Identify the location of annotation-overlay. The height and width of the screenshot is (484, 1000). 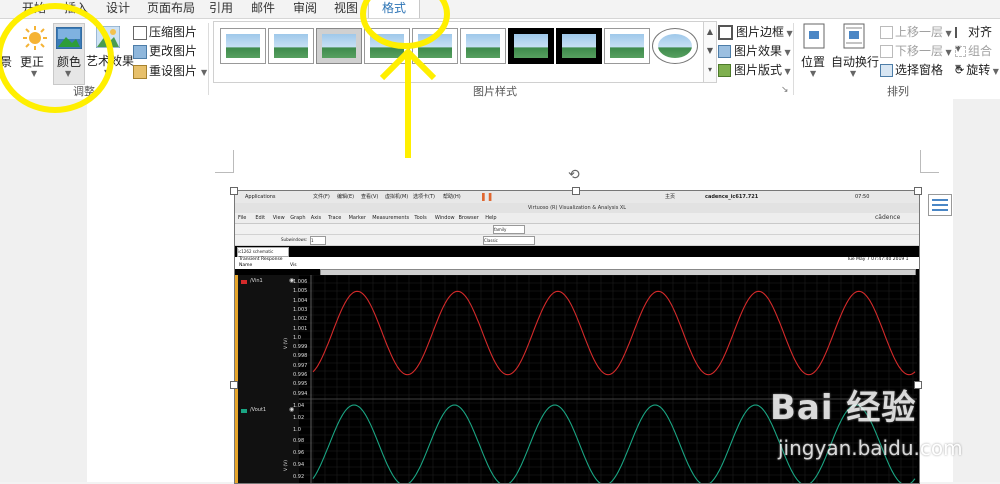
(225, 79).